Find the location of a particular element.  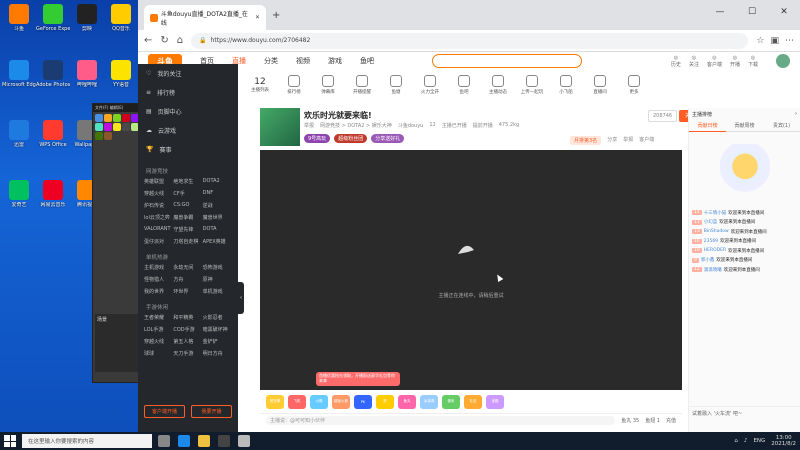

chat-username: 郭小鑫 is located at coordinates (708, 260).